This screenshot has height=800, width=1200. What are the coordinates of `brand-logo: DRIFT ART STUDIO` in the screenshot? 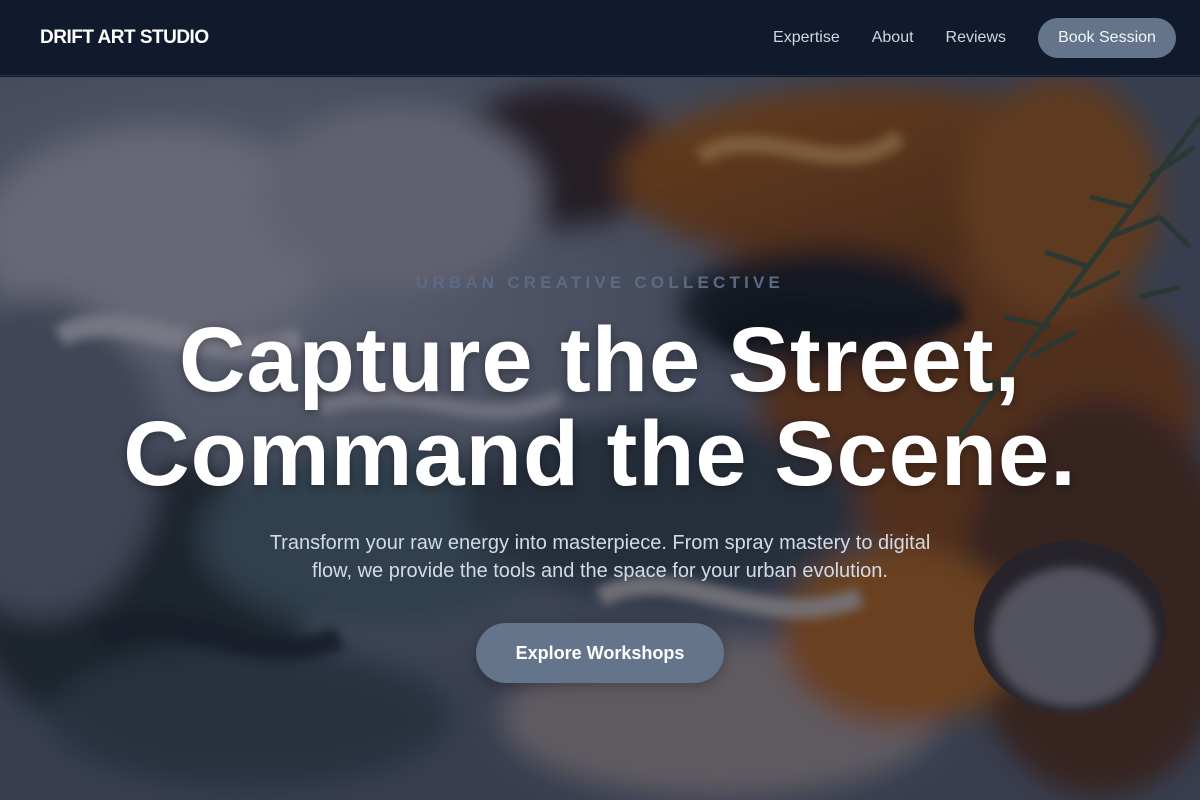 It's located at (124, 38).